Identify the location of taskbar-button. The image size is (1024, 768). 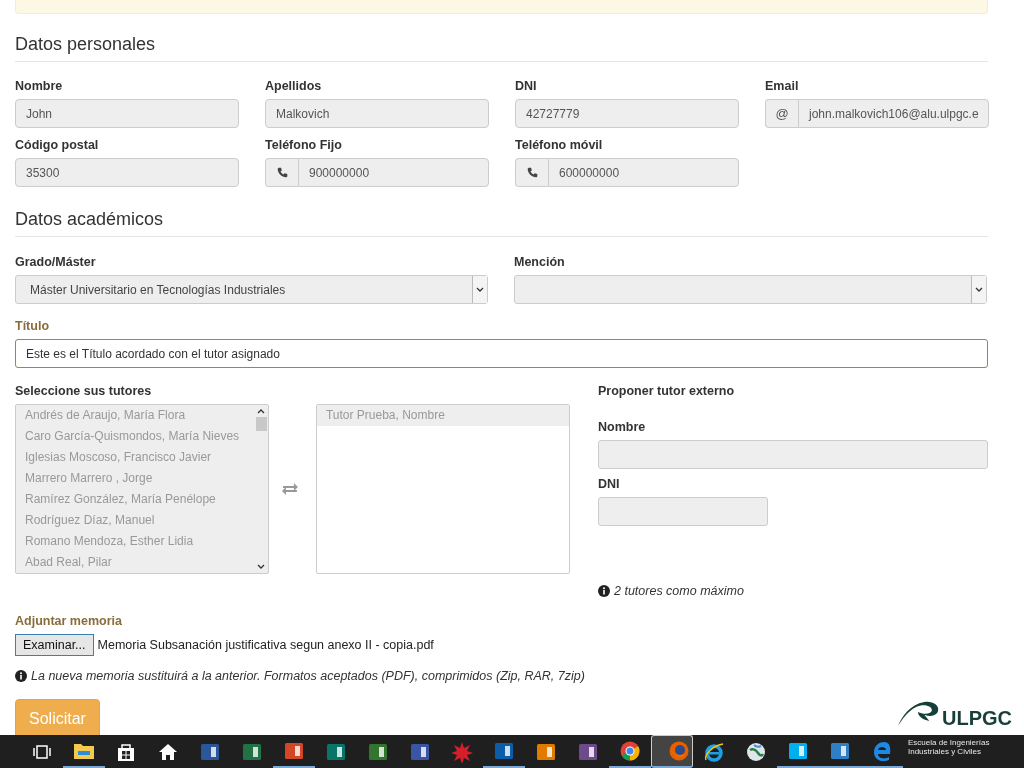
(672, 751).